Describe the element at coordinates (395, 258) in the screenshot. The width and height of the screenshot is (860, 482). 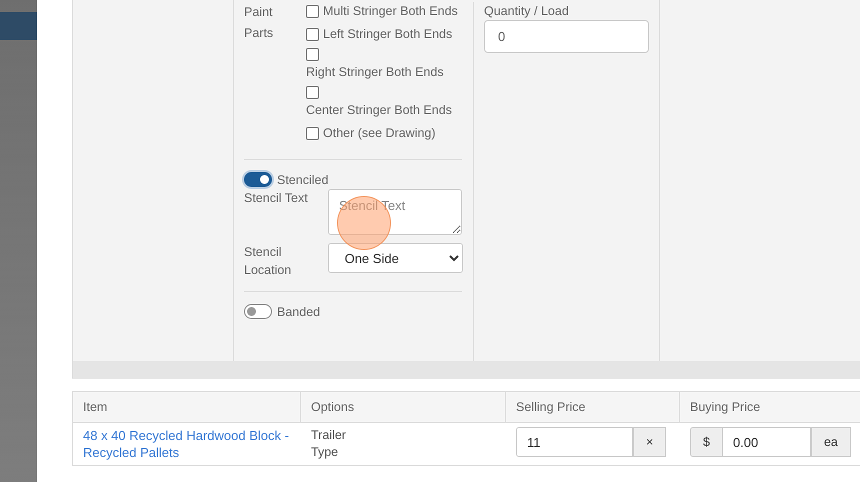
I see `stencil-location-dropdown: One Side` at that location.